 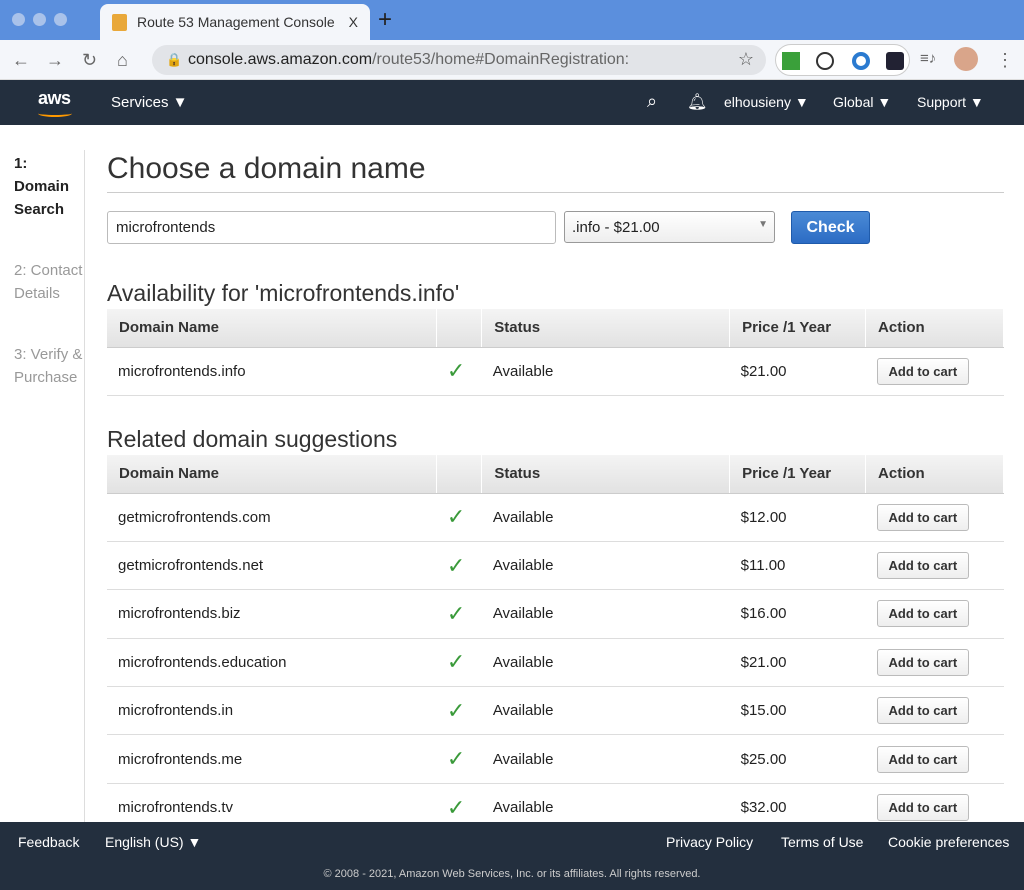 What do you see at coordinates (797, 614) in the screenshot?
I see `price: $16.00` at bounding box center [797, 614].